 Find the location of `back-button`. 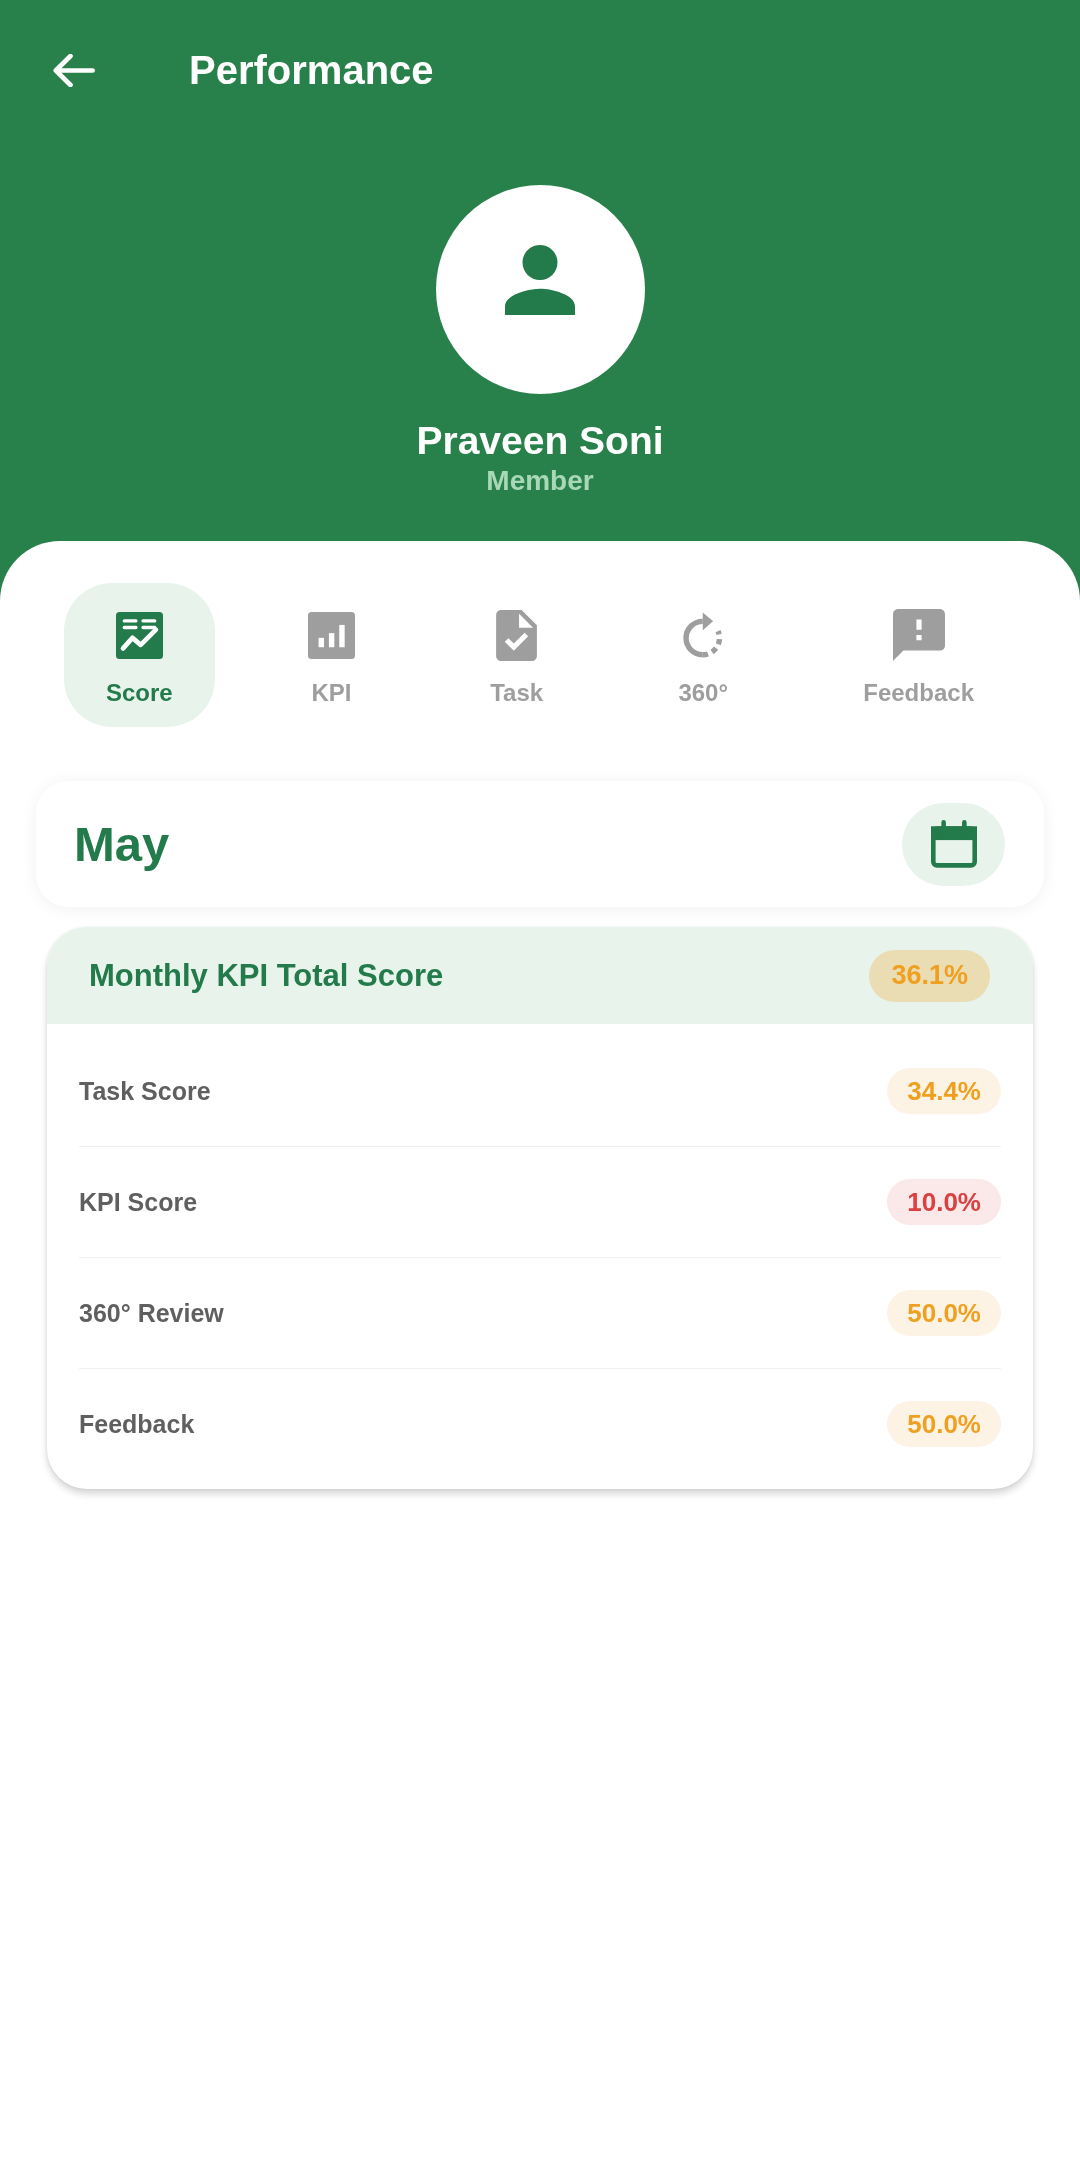

back-button is located at coordinates (74, 70).